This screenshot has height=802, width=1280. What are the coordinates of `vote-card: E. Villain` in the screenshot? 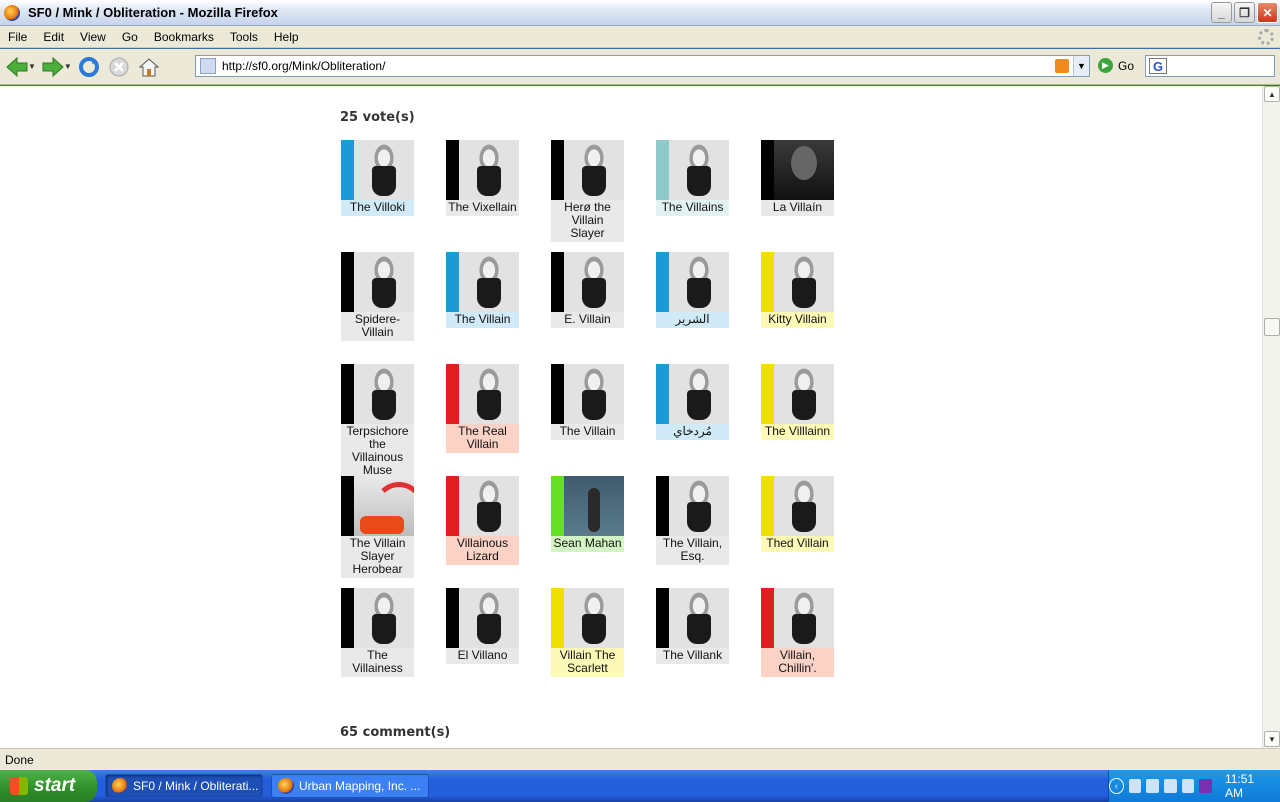 It's located at (587, 290).